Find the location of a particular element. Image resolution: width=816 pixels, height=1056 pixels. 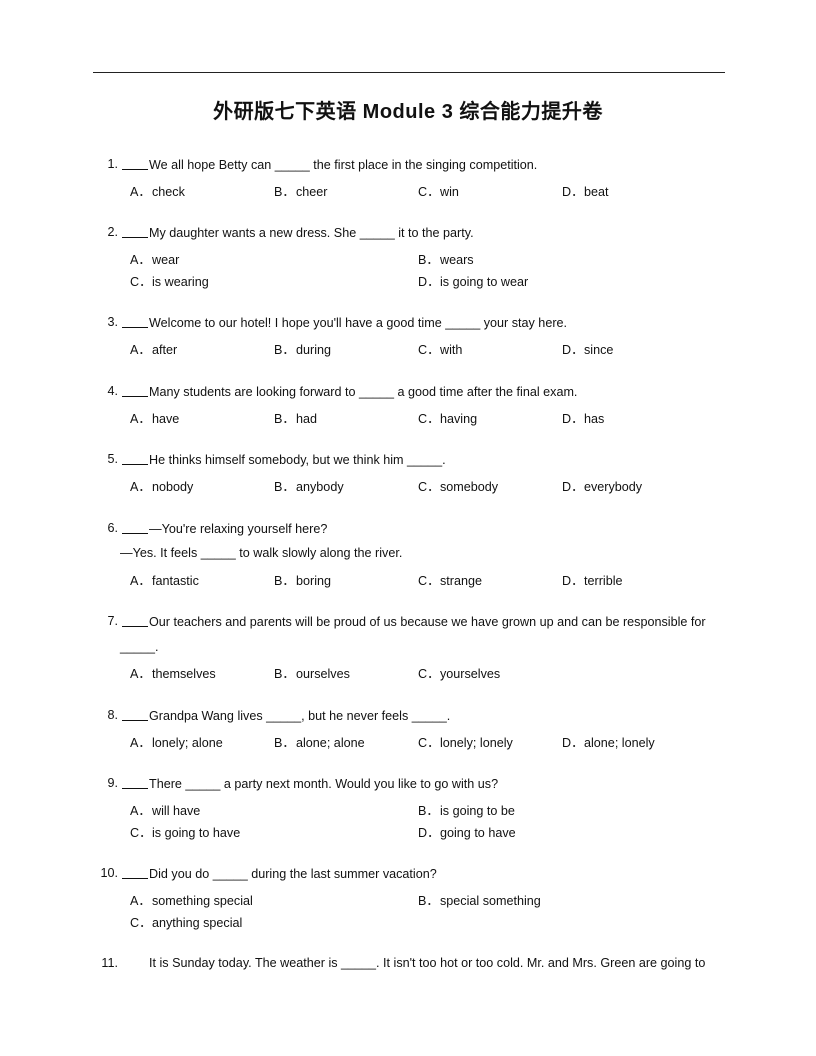

option-d: D．terrible is located at coordinates (592, 581).